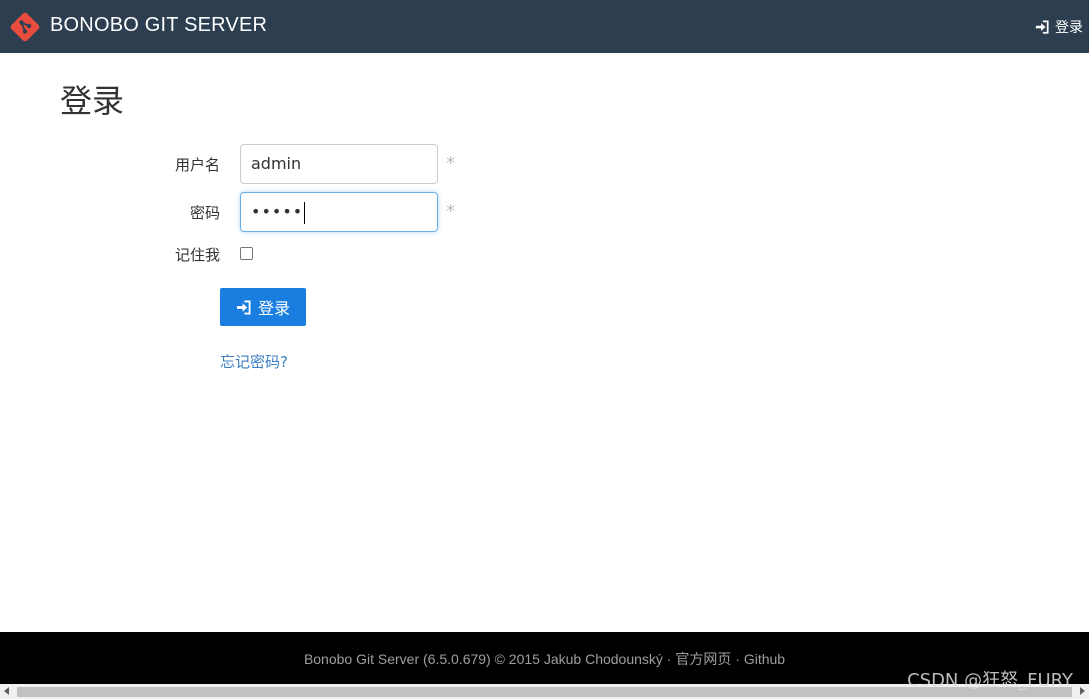  What do you see at coordinates (450, 163) in the screenshot?
I see `username-required-mark: *` at bounding box center [450, 163].